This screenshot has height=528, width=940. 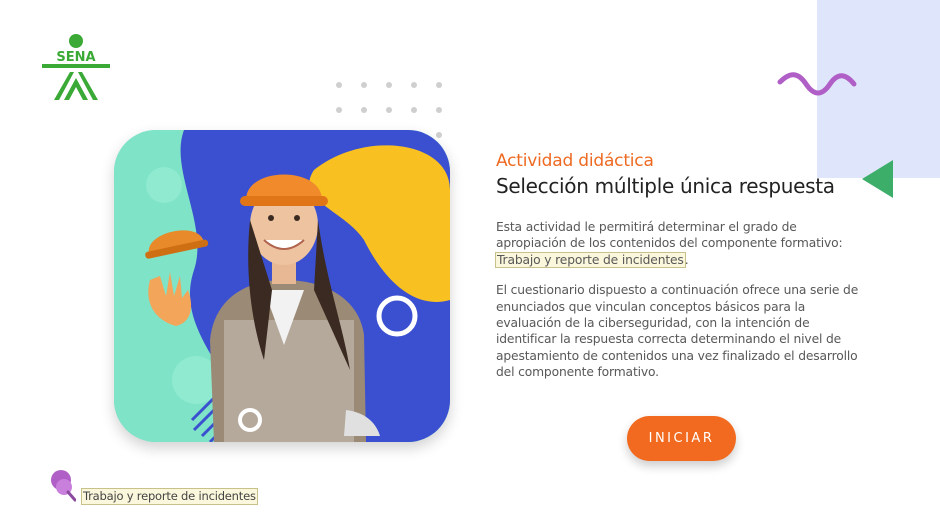 What do you see at coordinates (877, 179) in the screenshot?
I see `triangle-decoration-icon` at bounding box center [877, 179].